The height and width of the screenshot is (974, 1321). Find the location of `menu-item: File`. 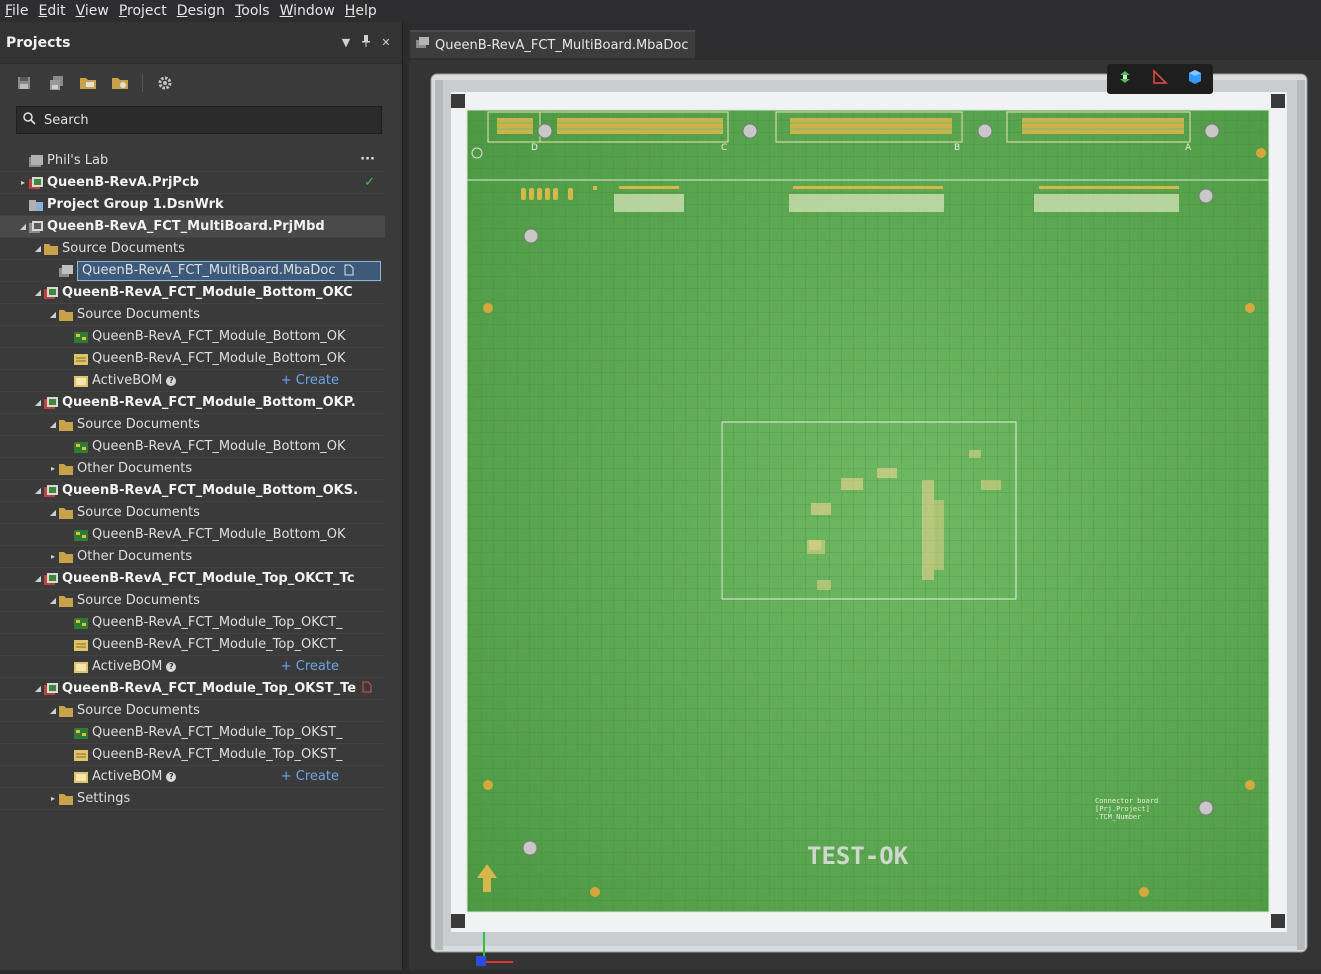

menu-item: File is located at coordinates (16, 11).